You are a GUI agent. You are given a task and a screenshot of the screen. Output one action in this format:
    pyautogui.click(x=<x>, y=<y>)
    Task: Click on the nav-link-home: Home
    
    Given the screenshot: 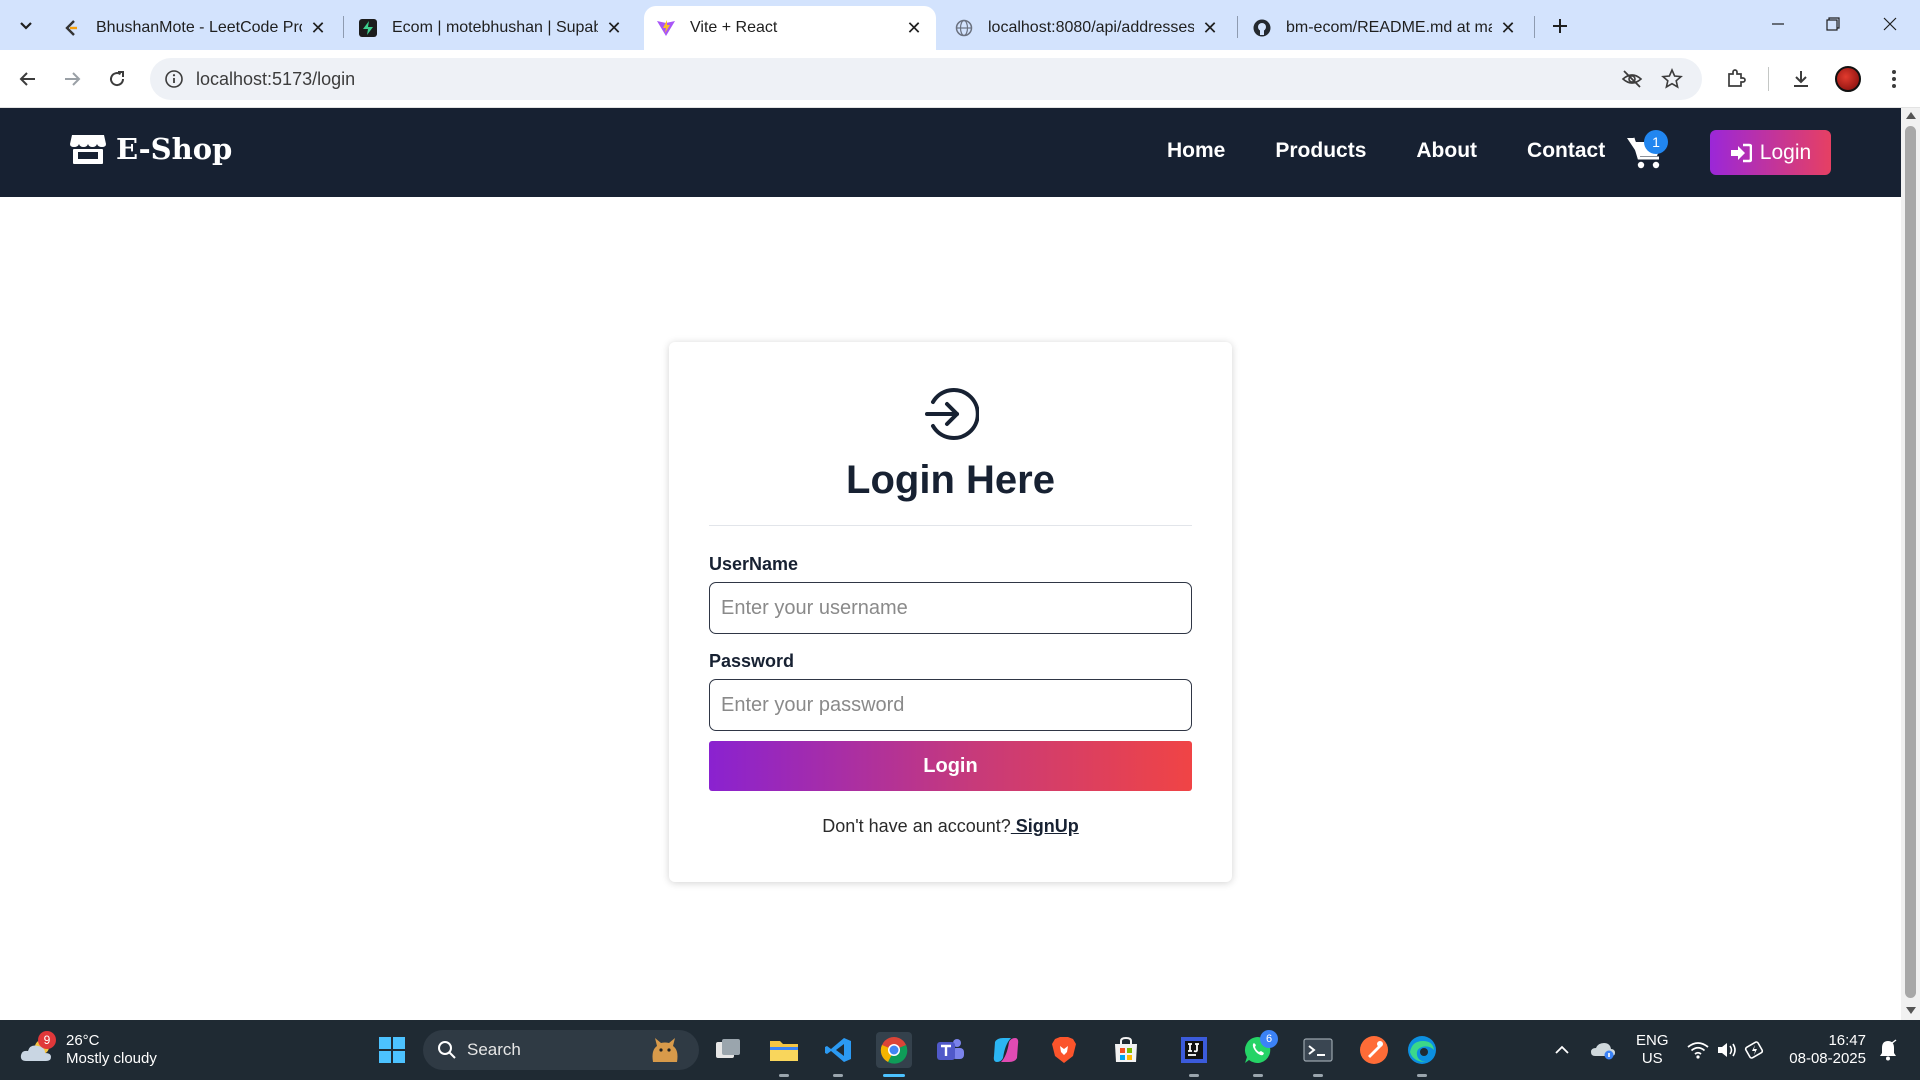 What is the action you would take?
    pyautogui.click(x=1196, y=151)
    